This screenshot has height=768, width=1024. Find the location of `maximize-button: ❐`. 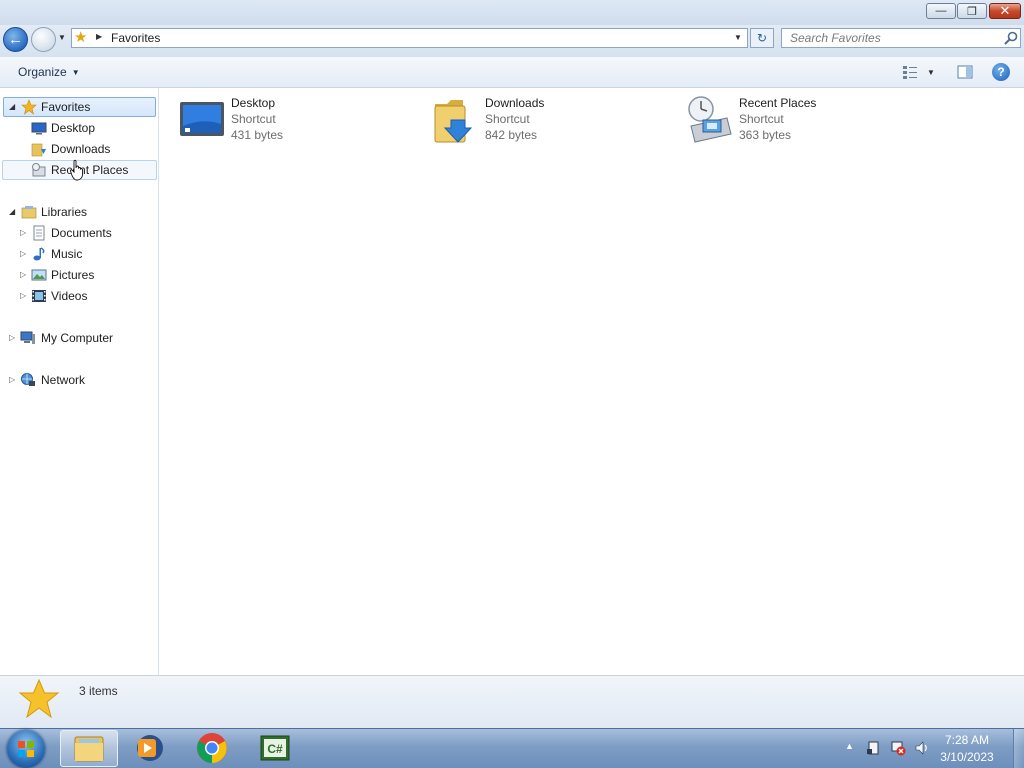

maximize-button: ❐ is located at coordinates (972, 11).